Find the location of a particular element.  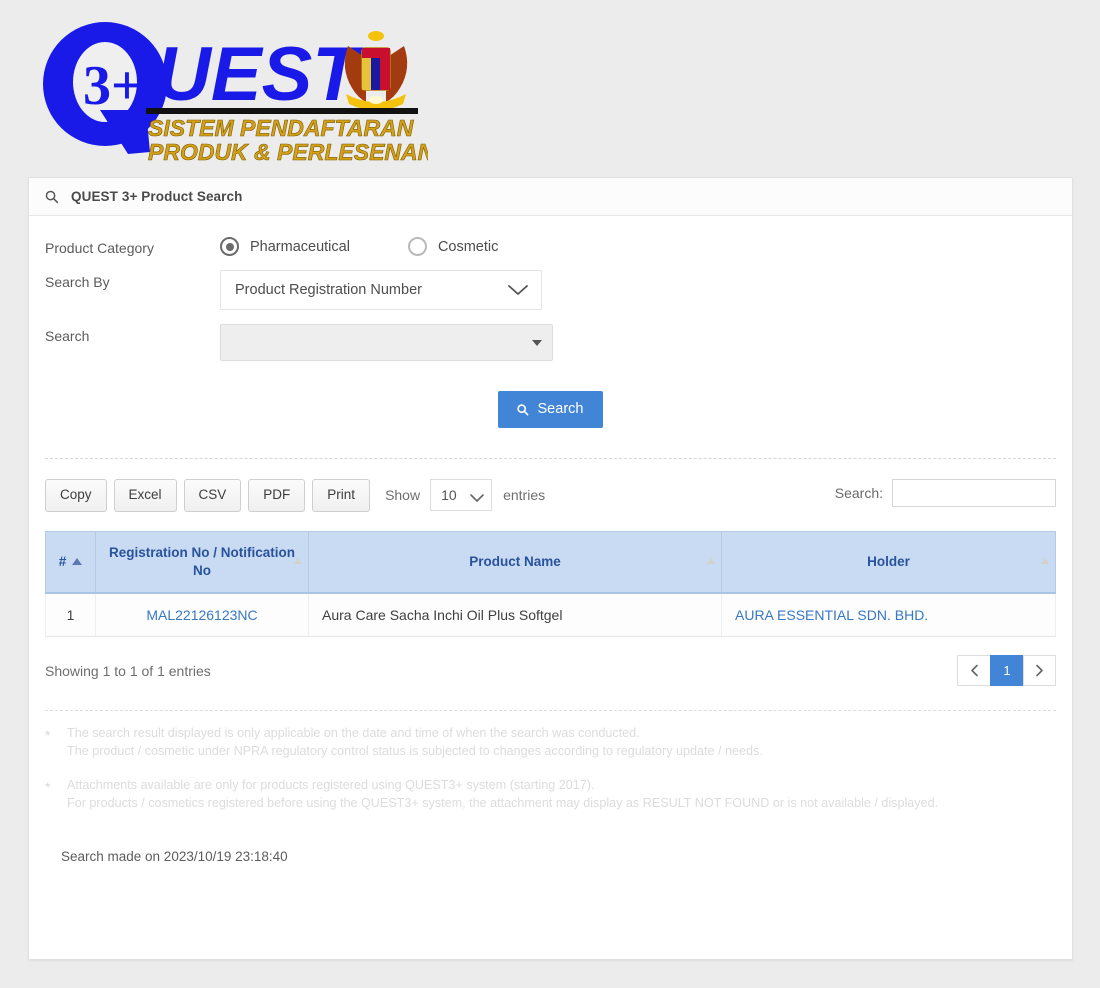

datatable-length-control: Show 10 entries is located at coordinates (465, 495).